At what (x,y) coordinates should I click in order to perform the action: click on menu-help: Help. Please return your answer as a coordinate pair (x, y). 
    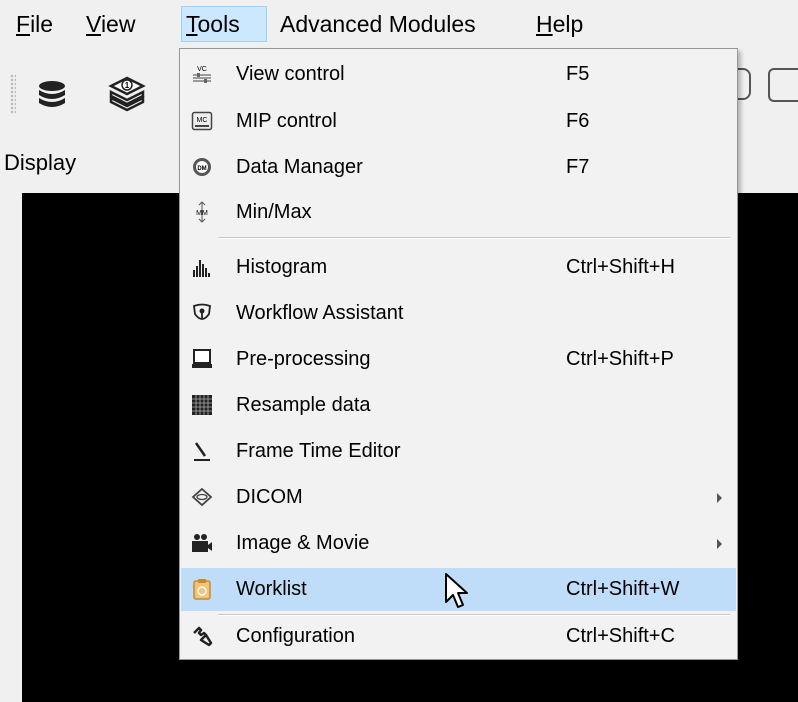
    Looking at the image, I should click on (559, 24).